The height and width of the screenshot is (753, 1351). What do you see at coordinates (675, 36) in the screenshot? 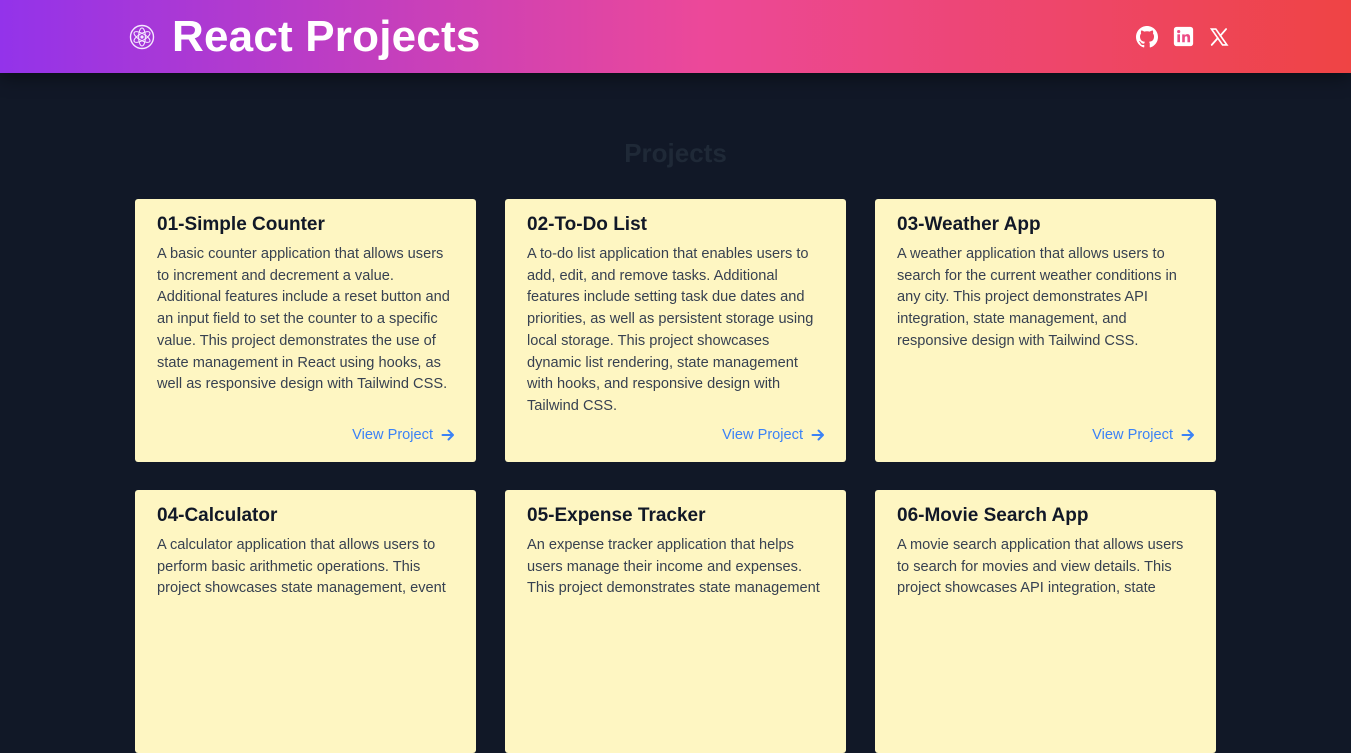
I see `top-navbar: React Projects` at bounding box center [675, 36].